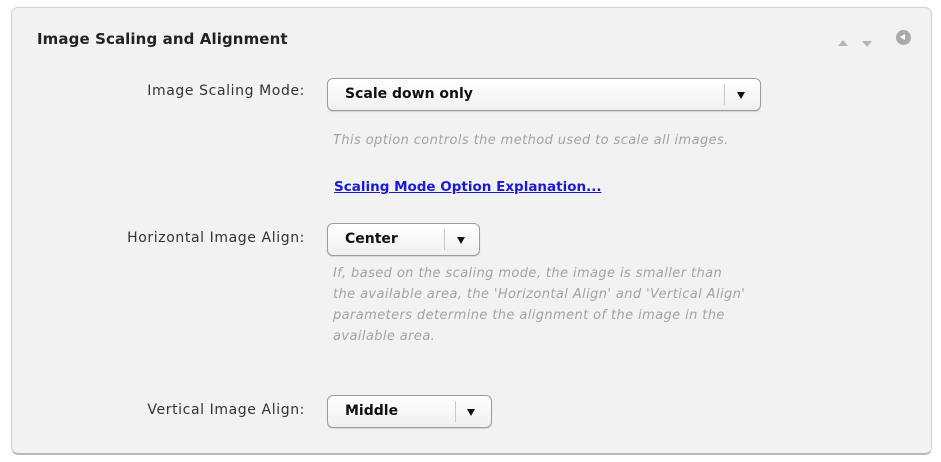  I want to click on horizontal-align-value: Center, so click(371, 239).